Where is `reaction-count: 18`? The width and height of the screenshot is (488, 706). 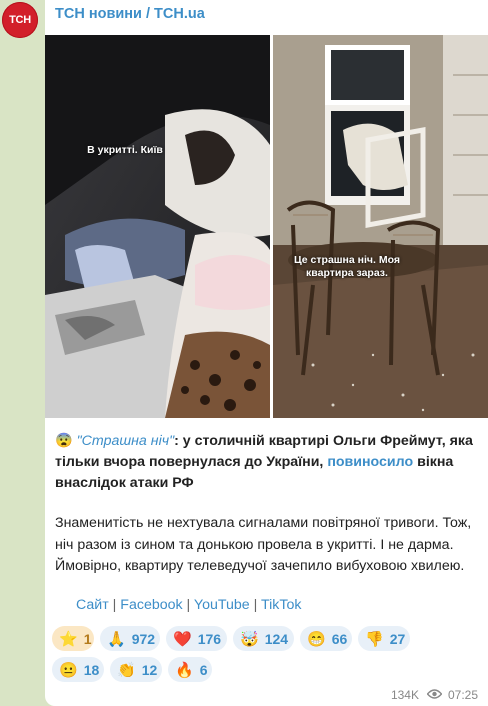
reaction-count: 18 is located at coordinates (91, 669).